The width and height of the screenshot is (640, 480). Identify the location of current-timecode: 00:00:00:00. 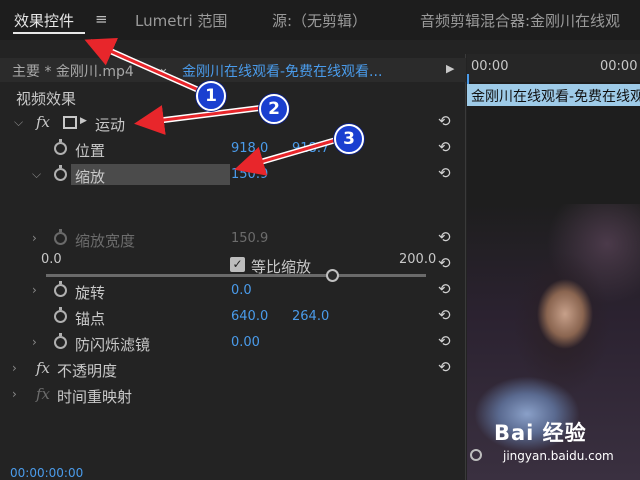
(46, 473).